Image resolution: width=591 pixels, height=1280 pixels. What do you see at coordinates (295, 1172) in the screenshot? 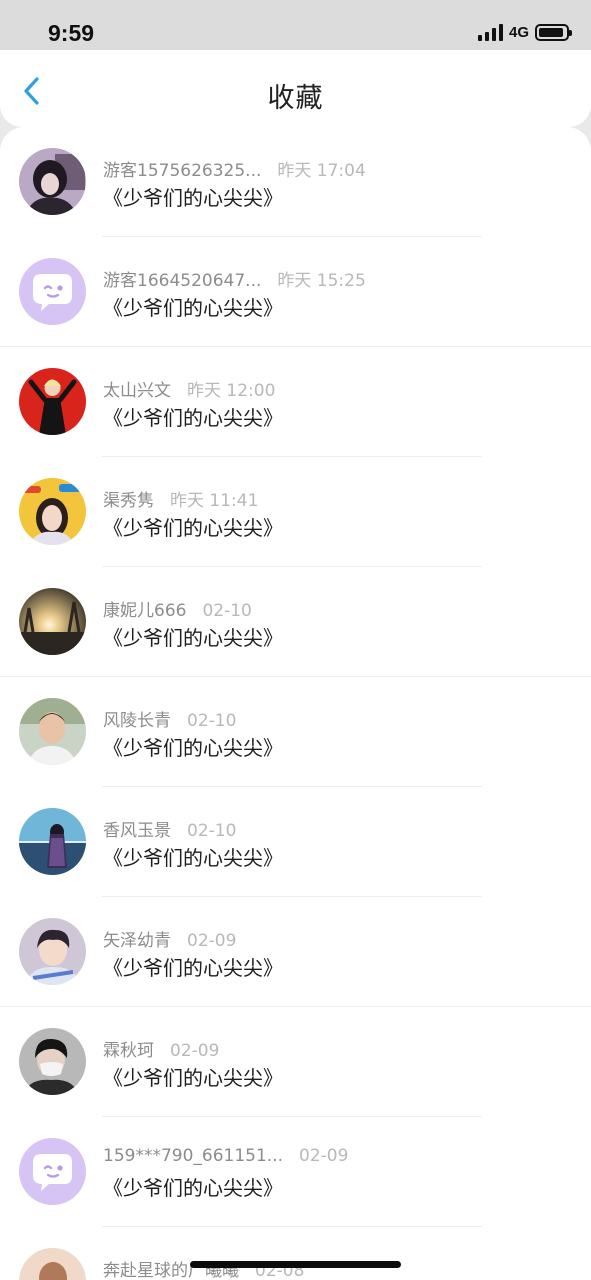
I see `list-item: 159***790_661151... 02-09 《少爷们的心尖尖》` at bounding box center [295, 1172].